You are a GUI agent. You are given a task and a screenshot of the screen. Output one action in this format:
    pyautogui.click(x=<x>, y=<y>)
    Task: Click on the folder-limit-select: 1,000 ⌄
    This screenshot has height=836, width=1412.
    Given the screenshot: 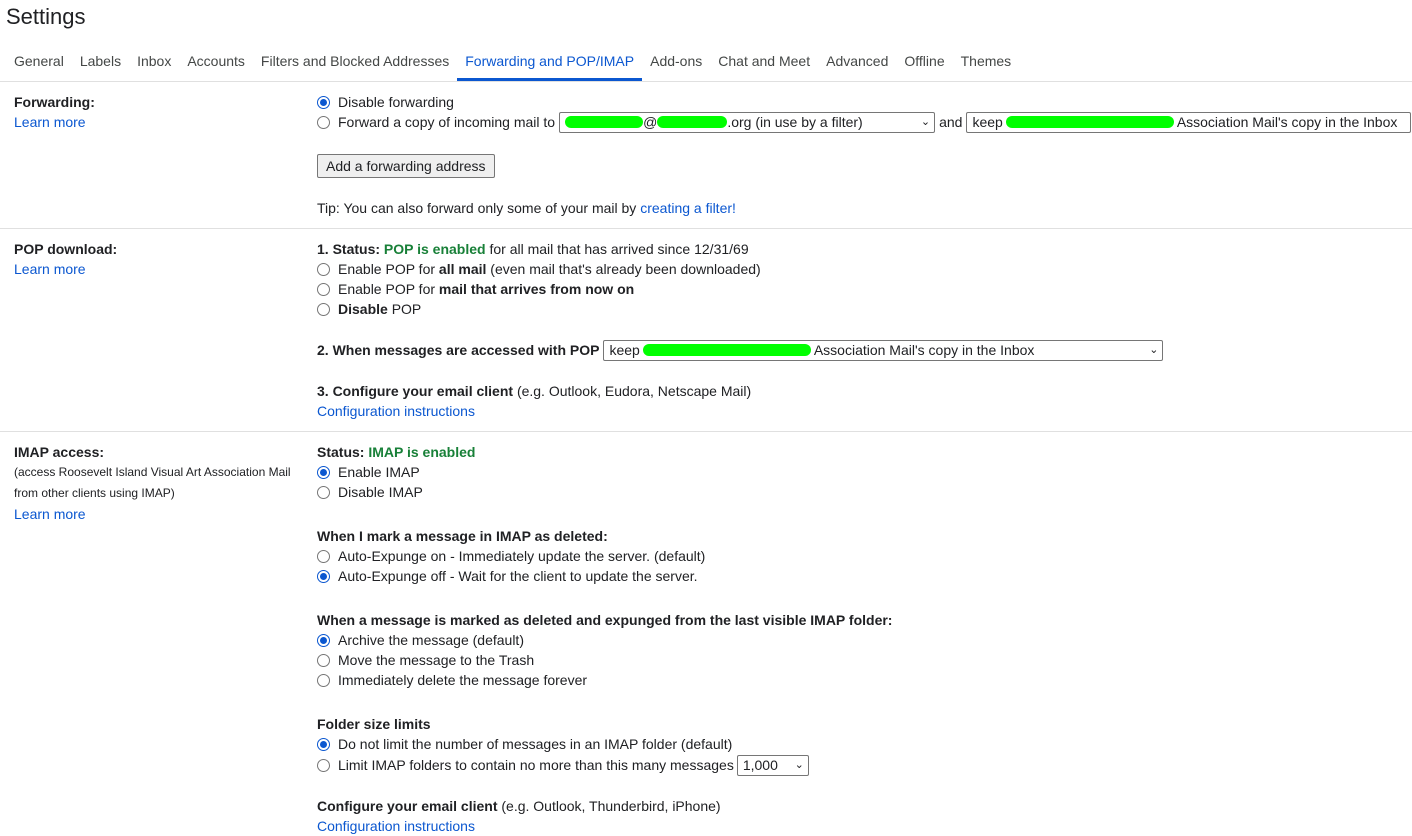 What is the action you would take?
    pyautogui.click(x=772, y=765)
    